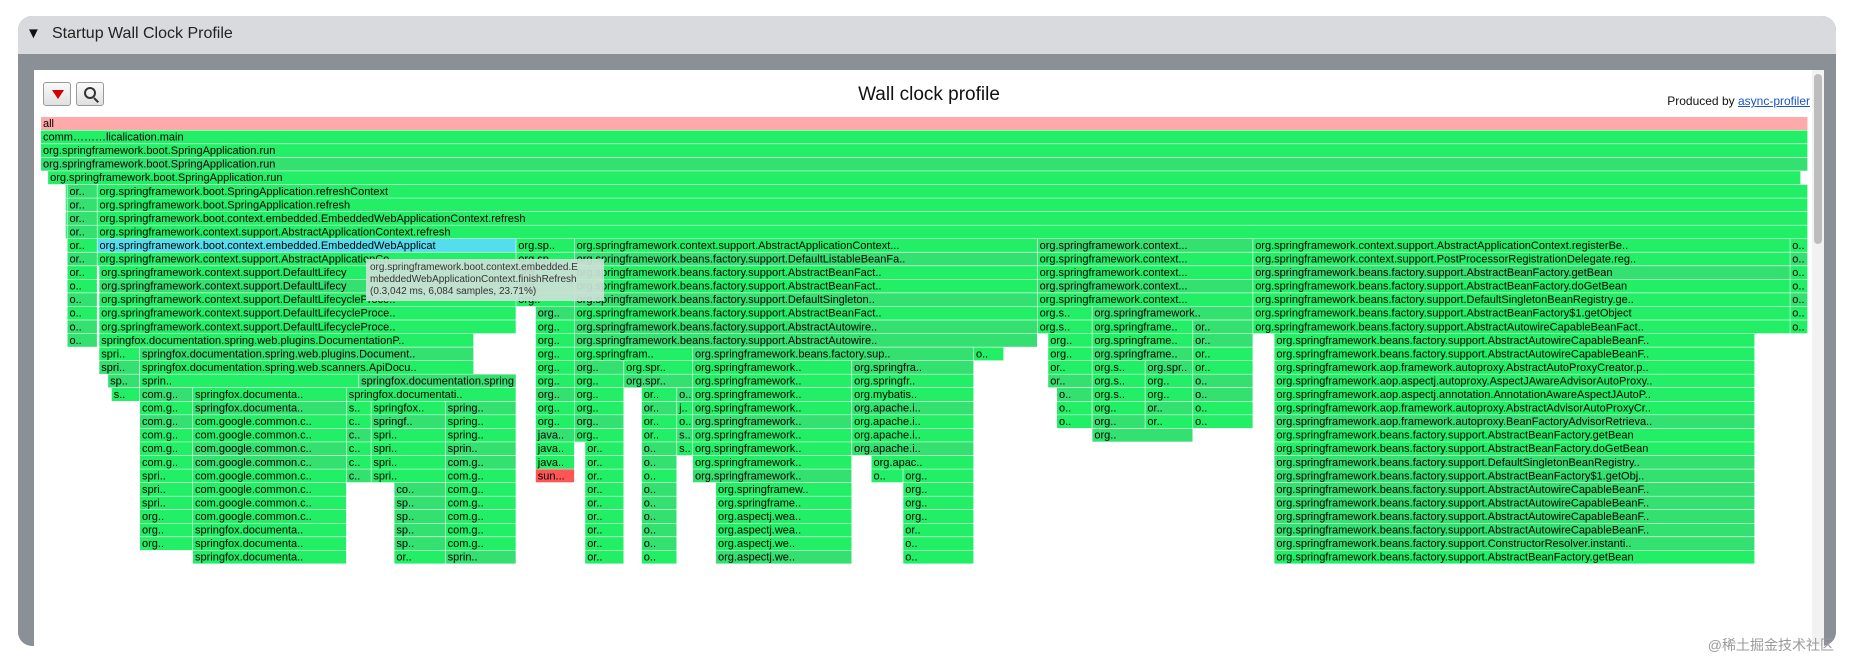 The width and height of the screenshot is (1852, 663). Describe the element at coordinates (1818, 159) in the screenshot. I see `scrollbar-thumb` at that location.